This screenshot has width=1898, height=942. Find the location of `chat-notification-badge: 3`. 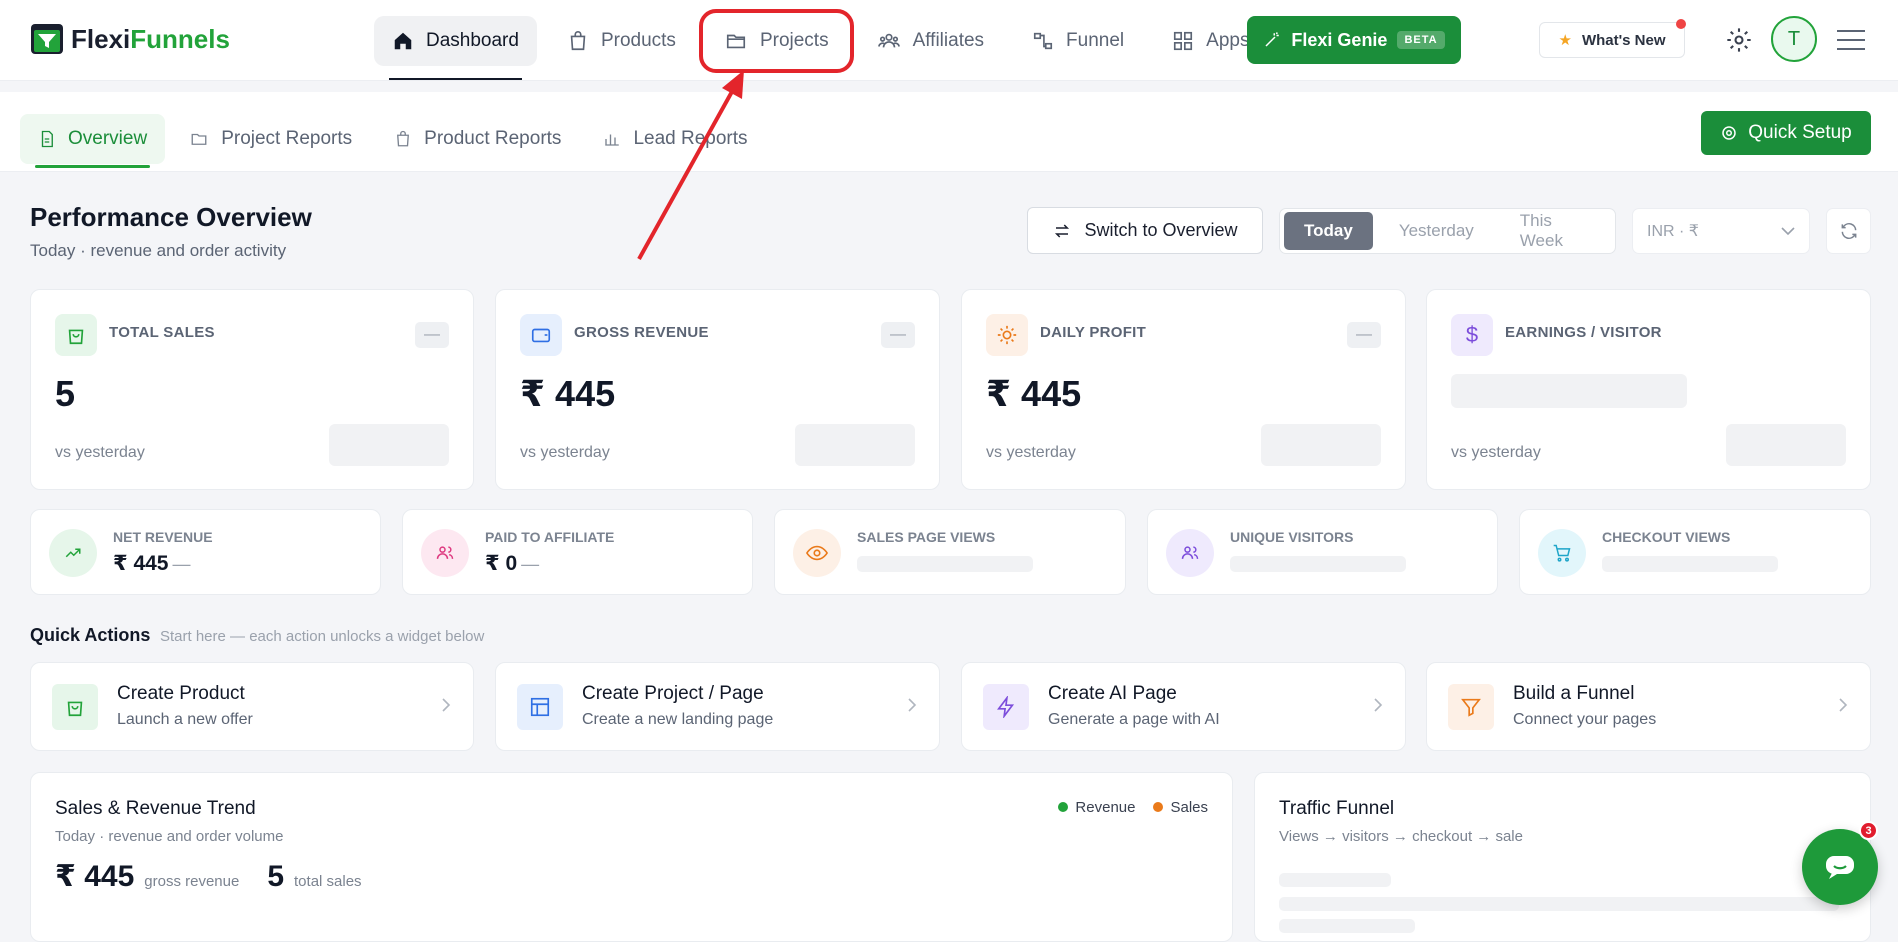

chat-notification-badge: 3 is located at coordinates (1868, 830).